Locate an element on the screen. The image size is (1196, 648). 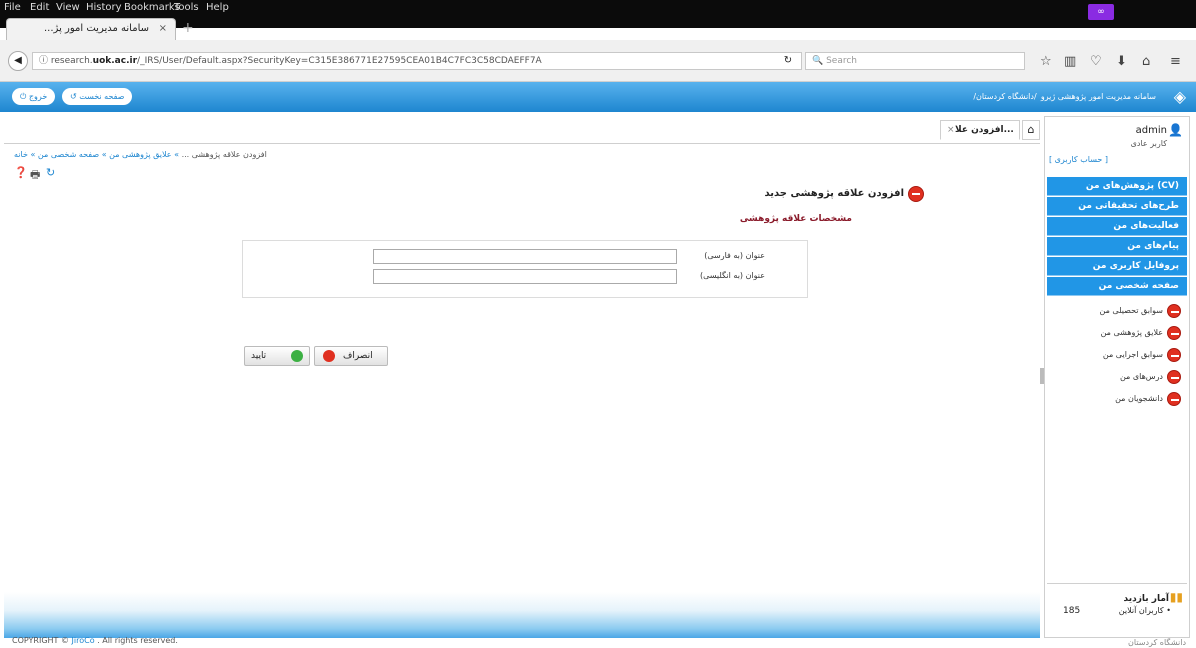
home-label: صفحه نخست is located at coordinates (102, 96).